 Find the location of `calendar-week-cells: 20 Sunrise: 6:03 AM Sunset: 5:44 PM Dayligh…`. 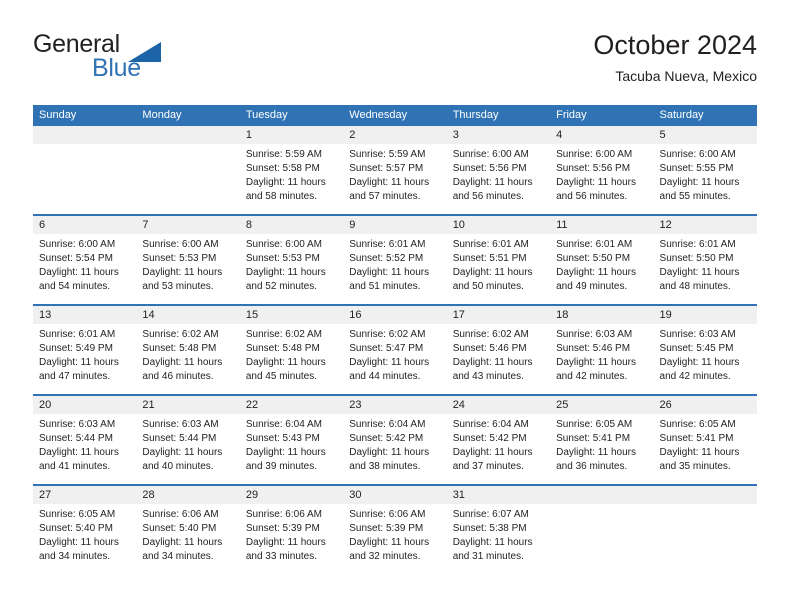

calendar-week-cells: 20 Sunrise: 6:03 AM Sunset: 5:44 PM Dayligh… is located at coordinates (395, 440).